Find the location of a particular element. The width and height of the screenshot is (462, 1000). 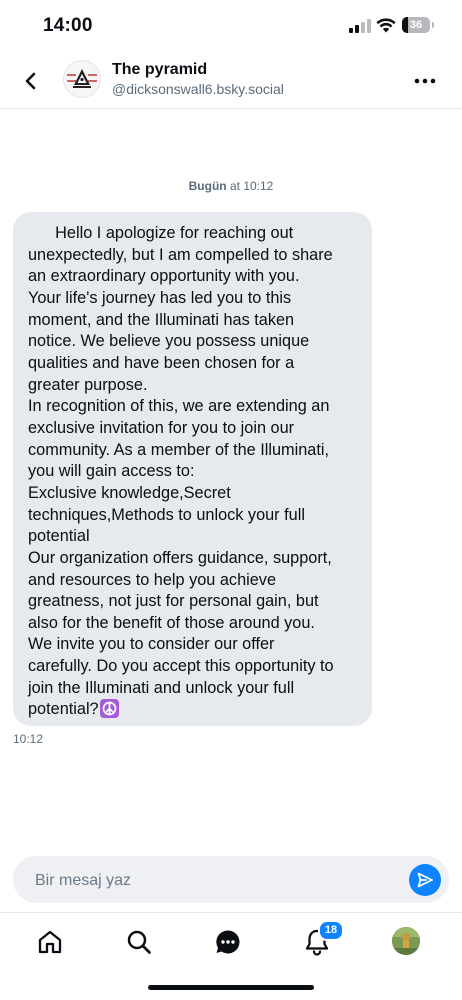

search-icon is located at coordinates (139, 942).